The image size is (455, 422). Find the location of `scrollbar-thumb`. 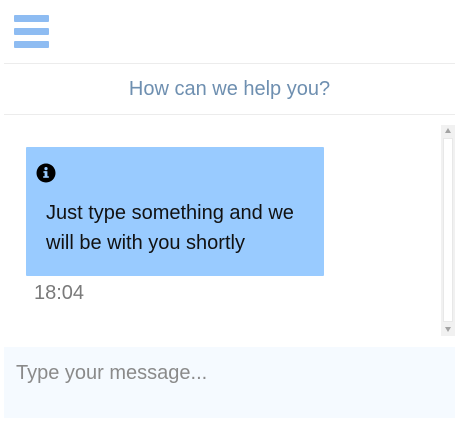

scrollbar-thumb is located at coordinates (448, 230).